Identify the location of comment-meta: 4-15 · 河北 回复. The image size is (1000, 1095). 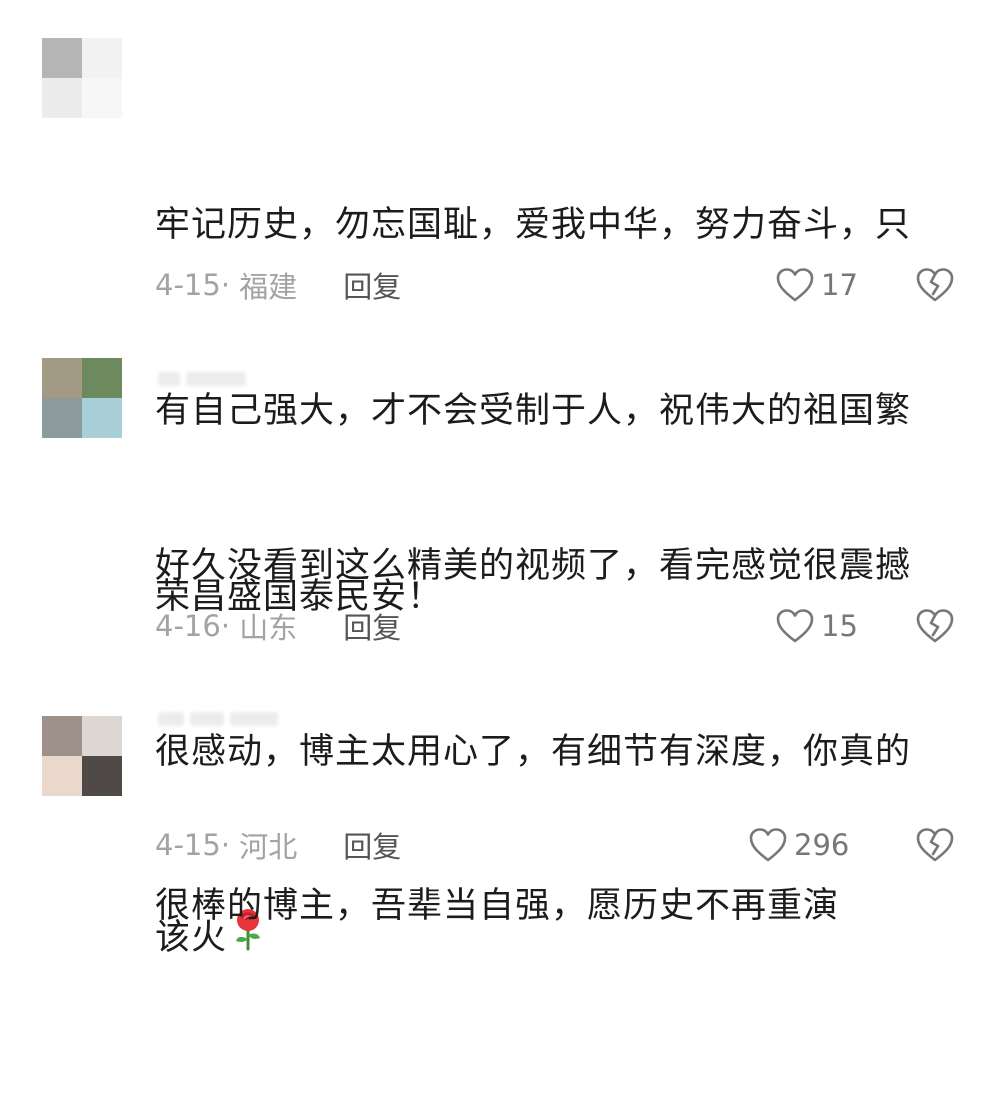
(278, 845).